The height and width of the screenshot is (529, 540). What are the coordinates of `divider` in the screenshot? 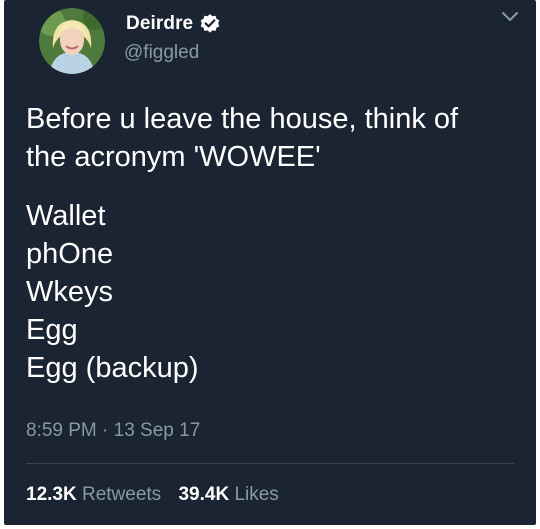 It's located at (270, 463).